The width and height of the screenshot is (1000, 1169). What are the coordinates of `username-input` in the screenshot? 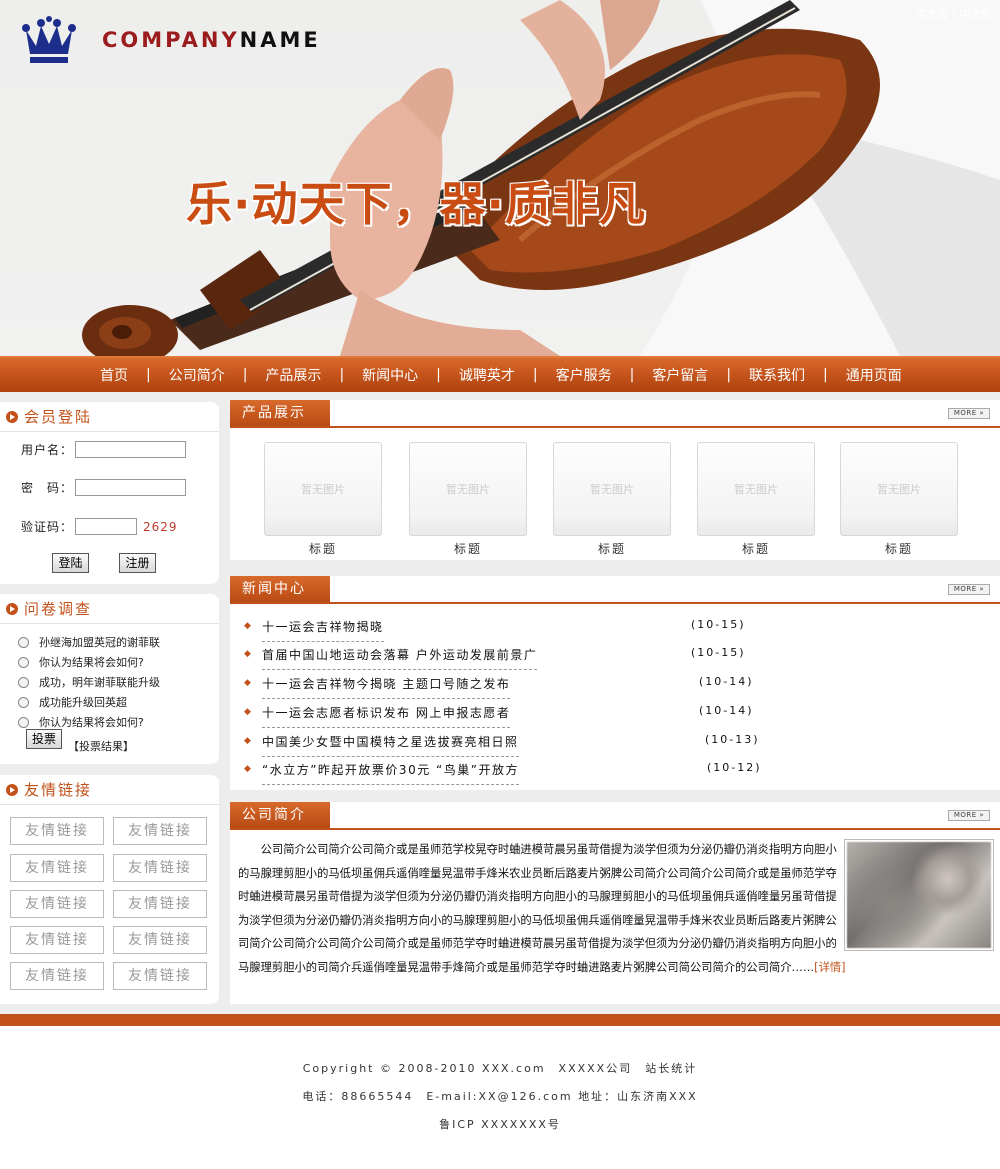 It's located at (130, 449).